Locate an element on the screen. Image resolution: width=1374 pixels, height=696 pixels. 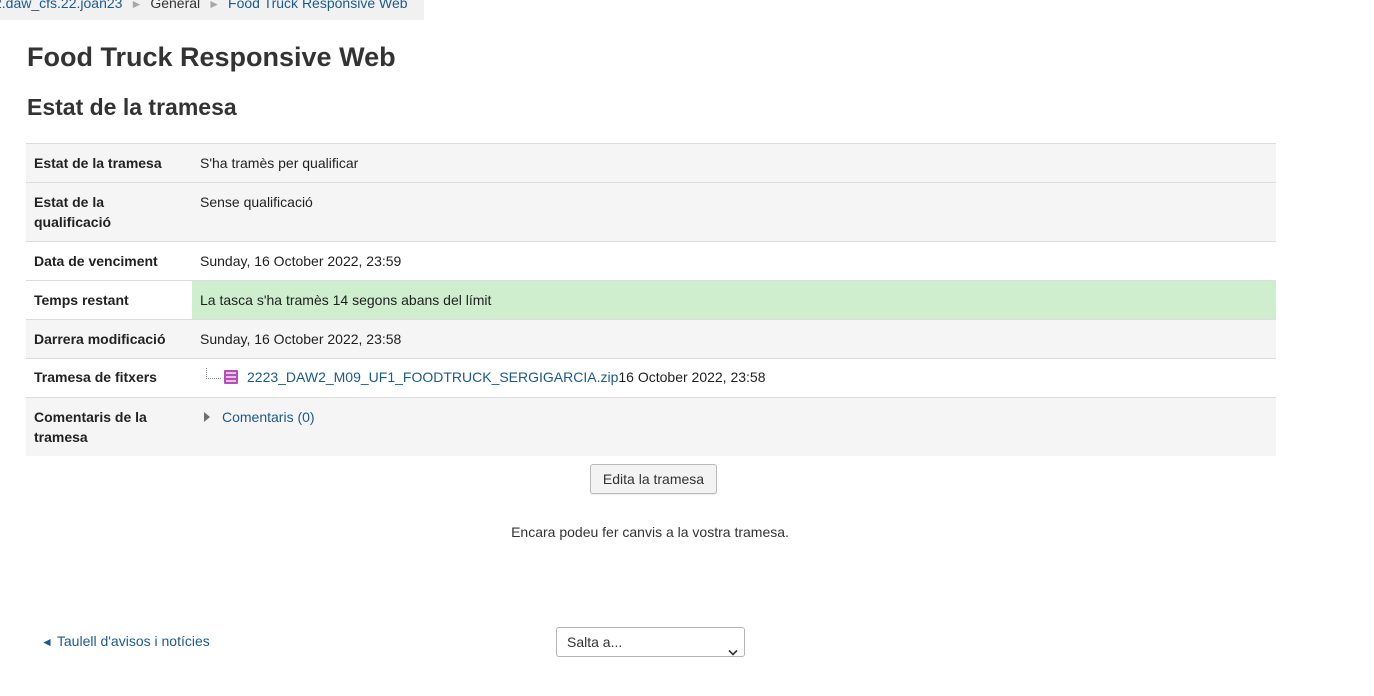
breadcrumb-course-link: 2.daw_cfs.22.joan23 is located at coordinates (61, 5).